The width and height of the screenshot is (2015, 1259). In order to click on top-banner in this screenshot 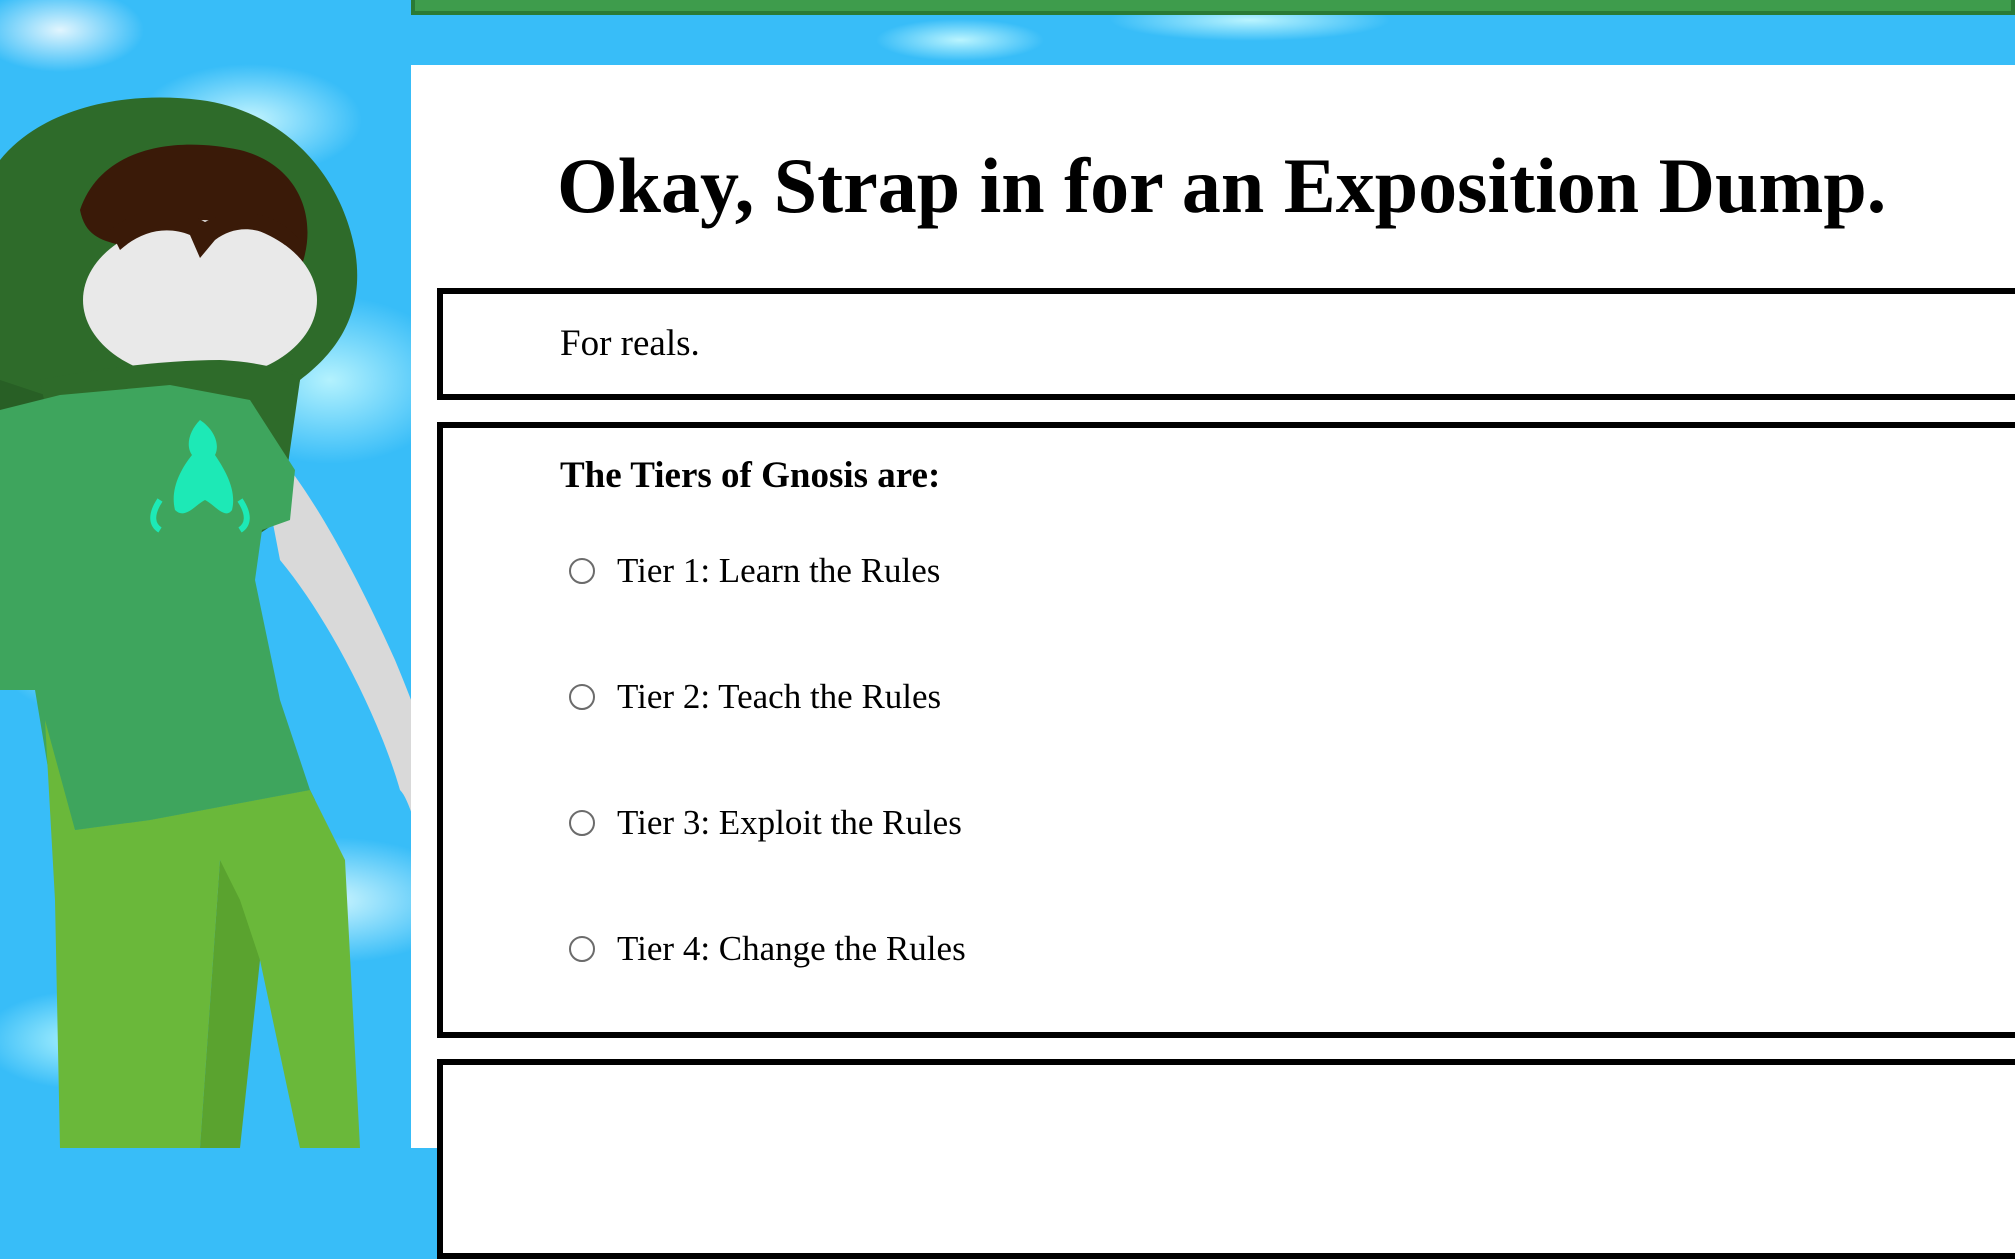, I will do `click(1213, 7)`.